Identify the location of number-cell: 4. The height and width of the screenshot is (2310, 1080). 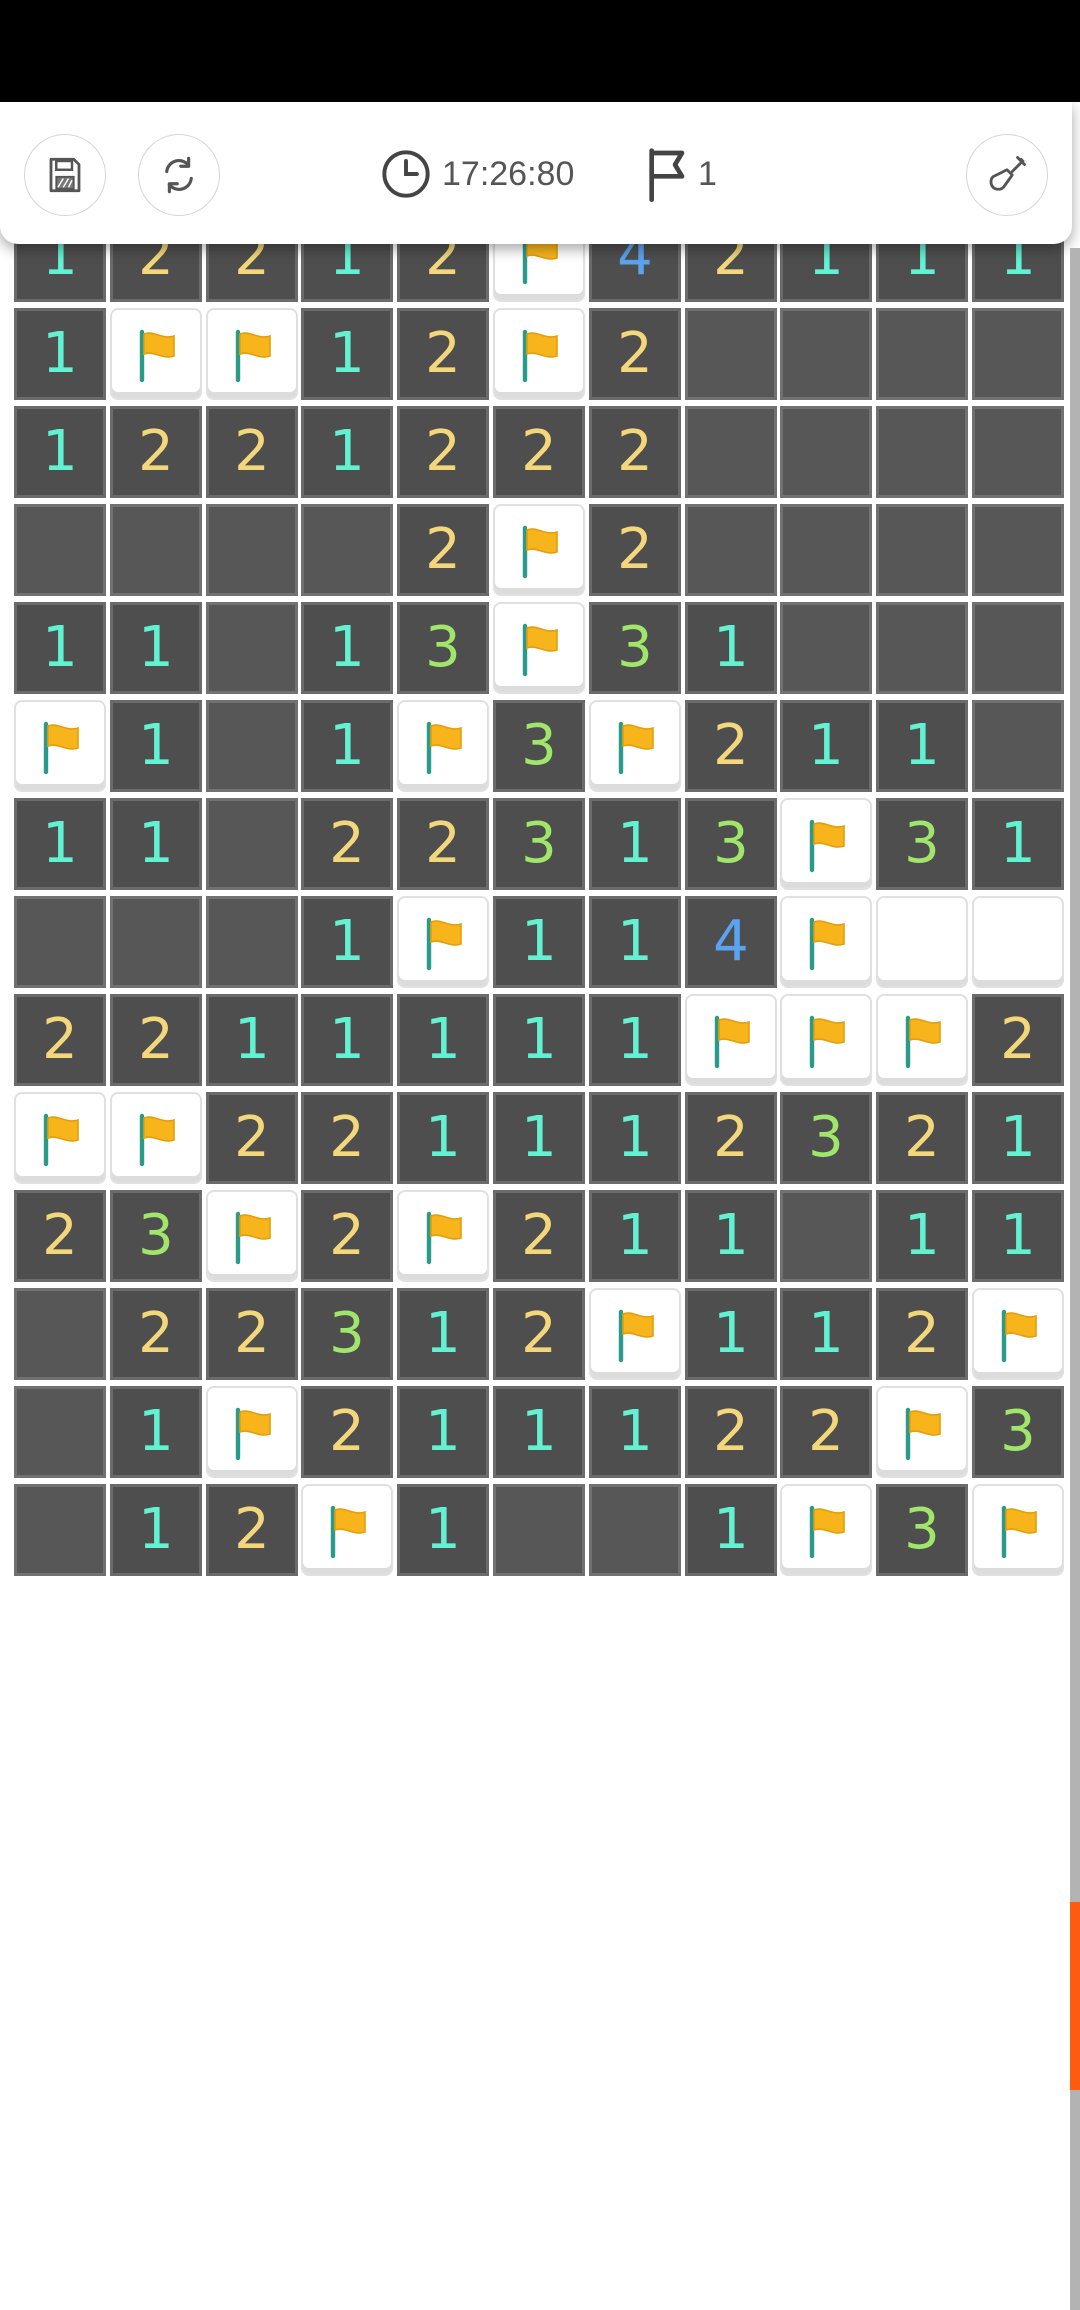
(731, 942).